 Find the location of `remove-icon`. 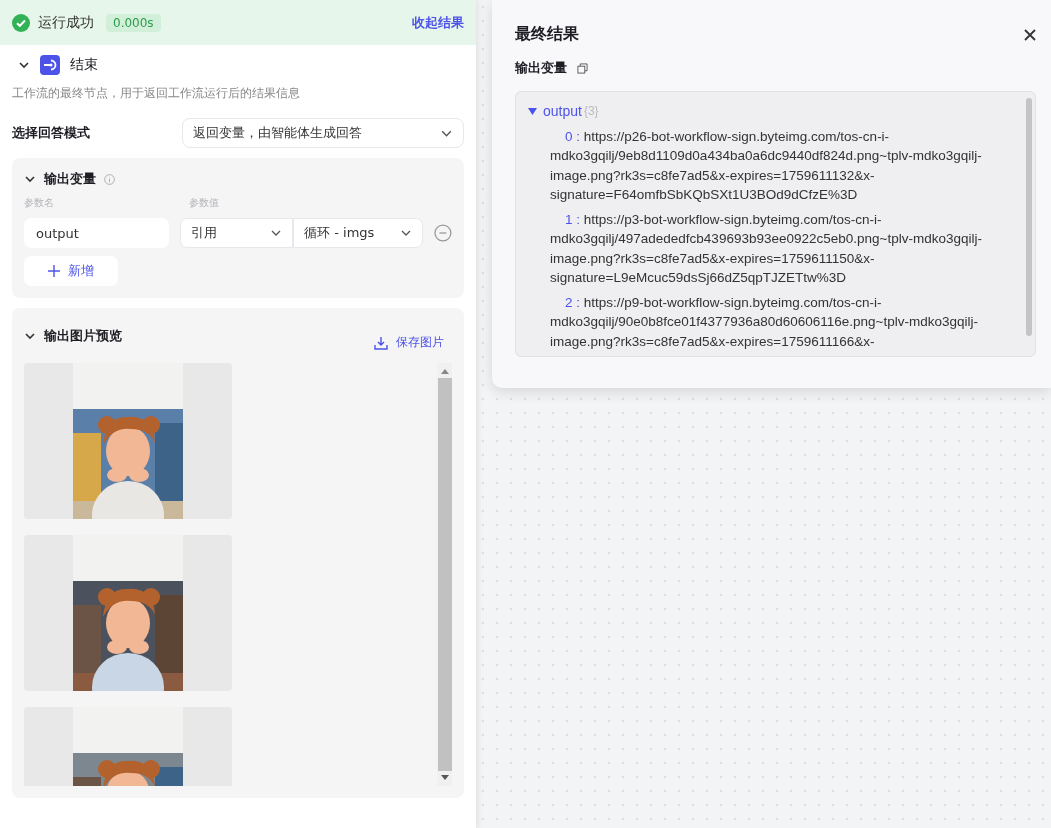

remove-icon is located at coordinates (443, 233).